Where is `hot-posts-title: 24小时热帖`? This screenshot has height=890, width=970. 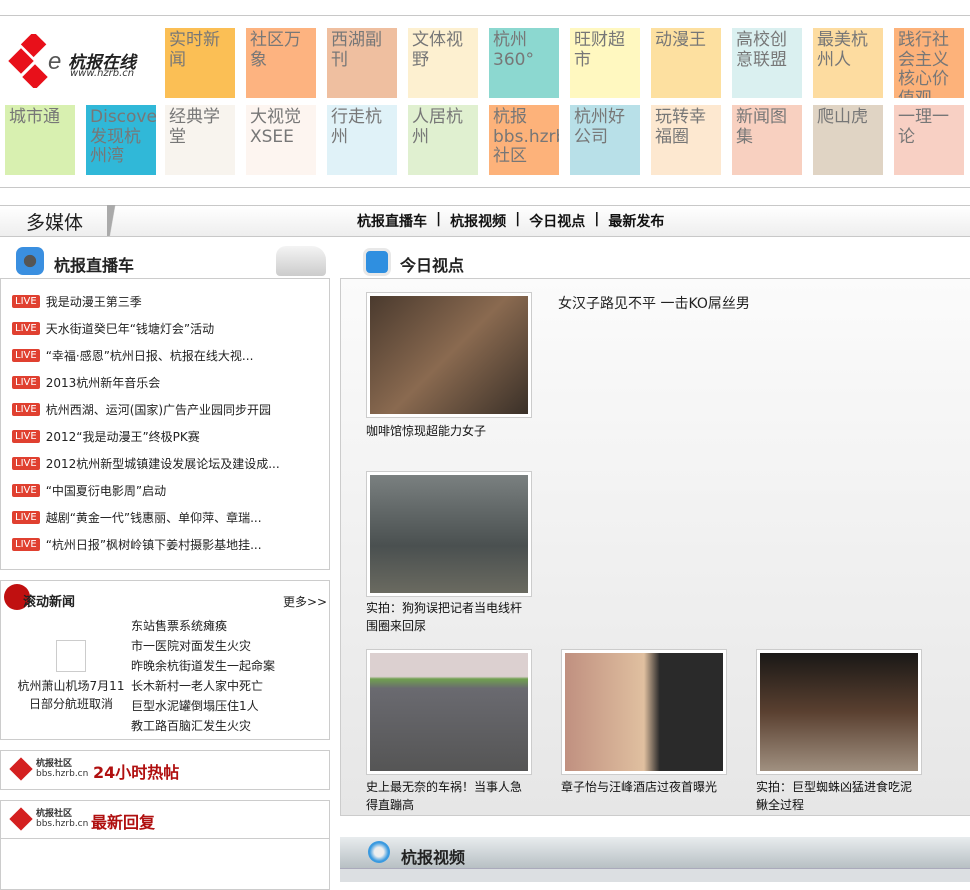
hot-posts-title: 24小时热帖 is located at coordinates (136, 771).